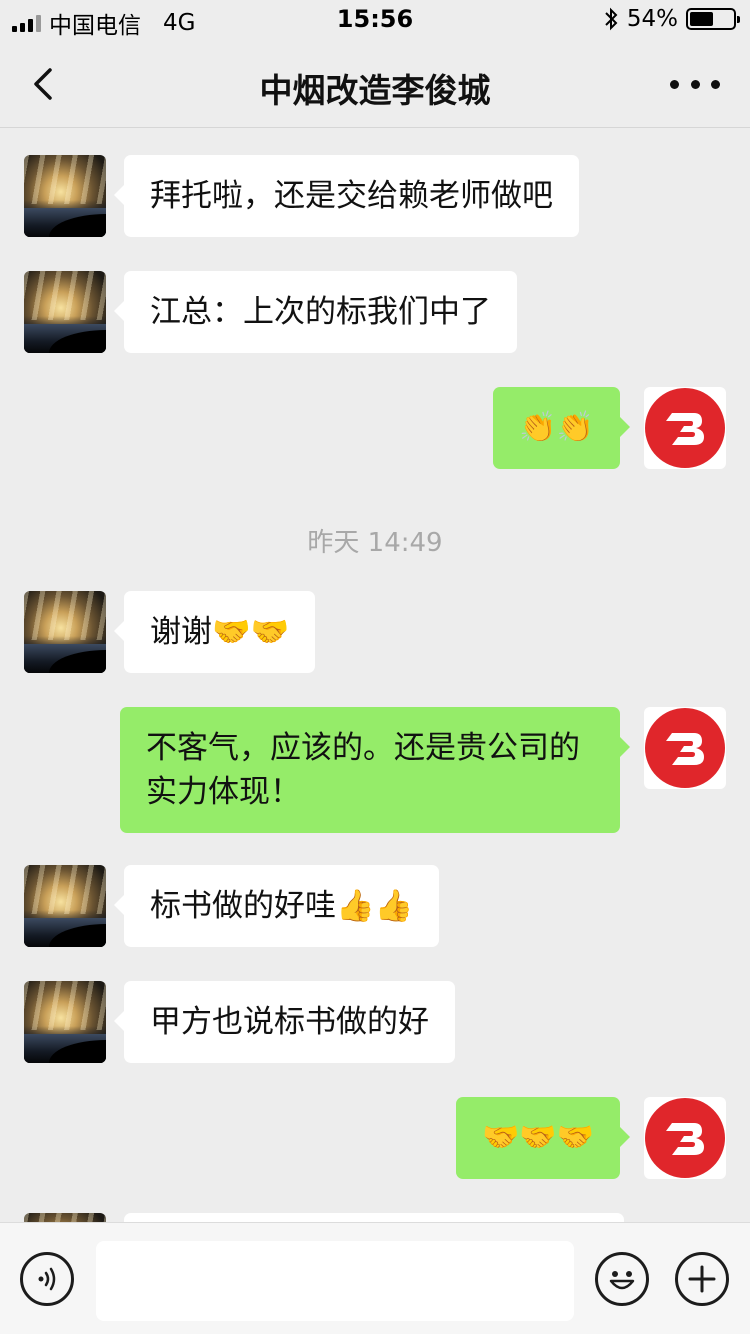 This screenshot has height=1334, width=750. I want to click on nav-bar: 中烟改造李俊城, so click(375, 84).